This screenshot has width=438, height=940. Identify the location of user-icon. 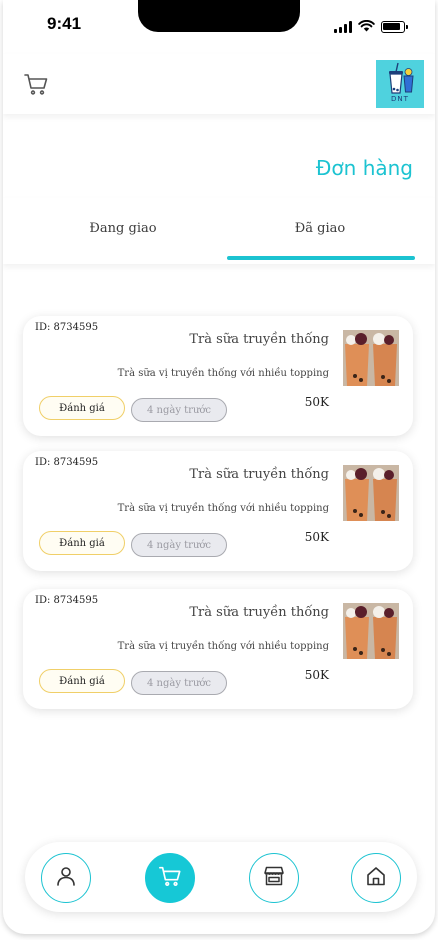
(66, 878).